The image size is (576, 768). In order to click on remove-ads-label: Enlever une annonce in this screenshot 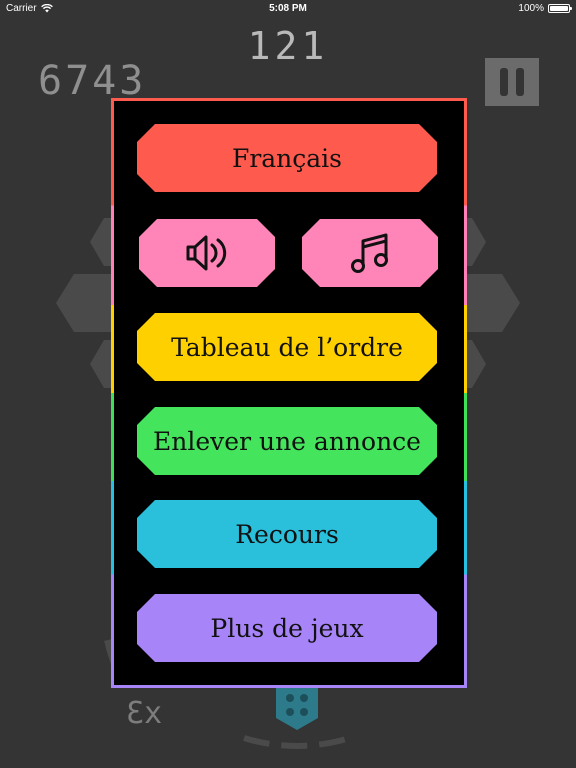, I will do `click(287, 441)`.